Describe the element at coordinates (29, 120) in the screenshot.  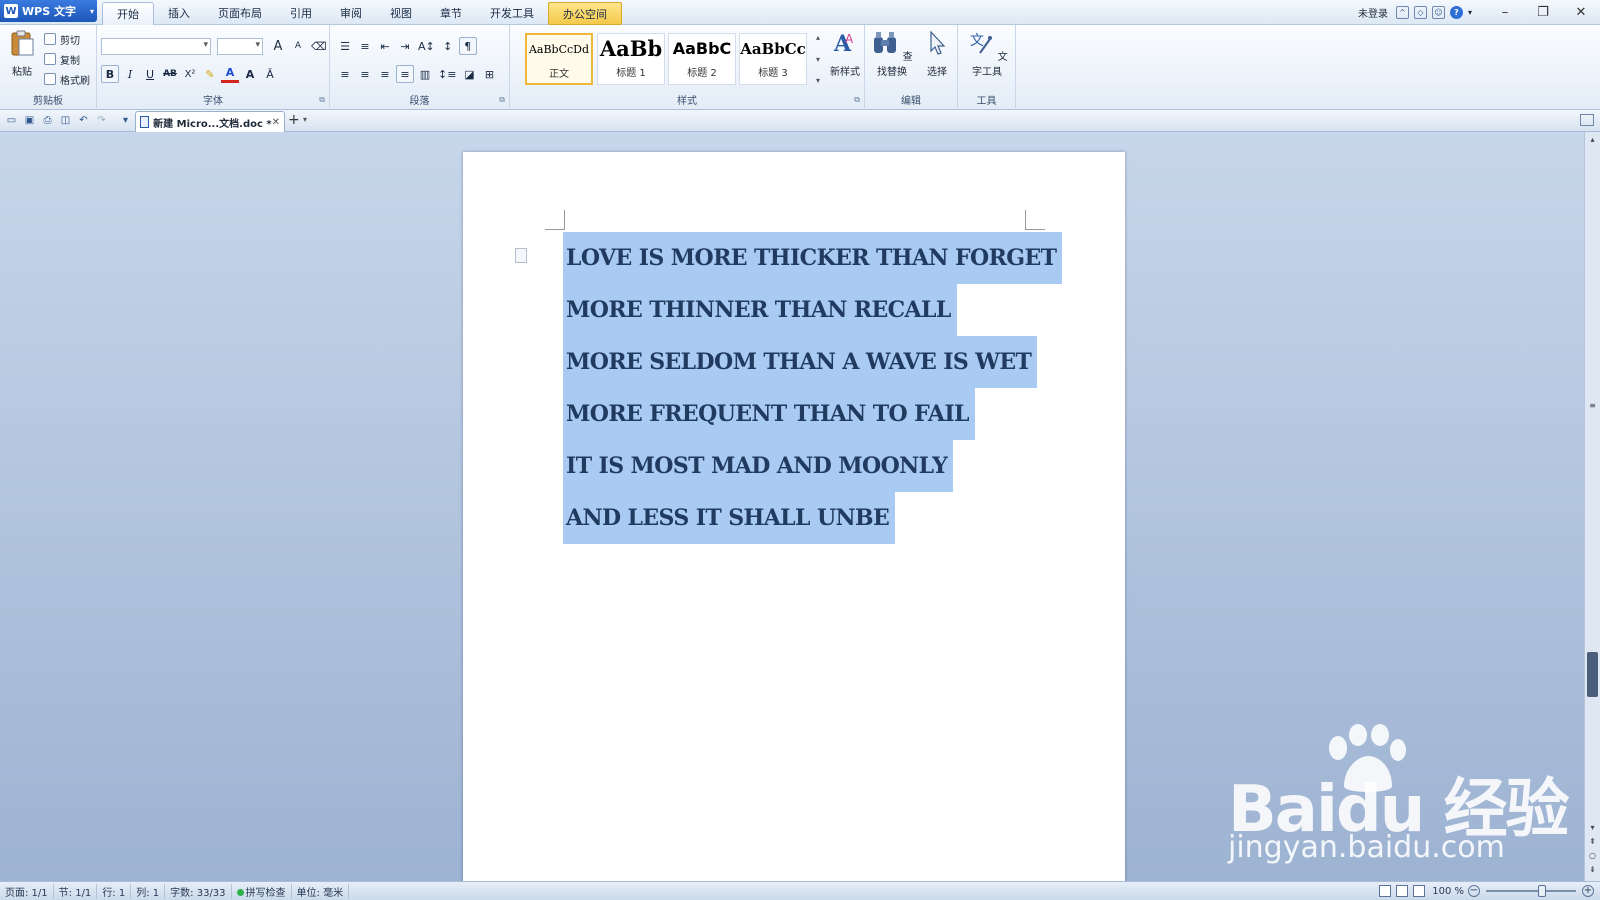
I see `save-icon: ▣` at that location.